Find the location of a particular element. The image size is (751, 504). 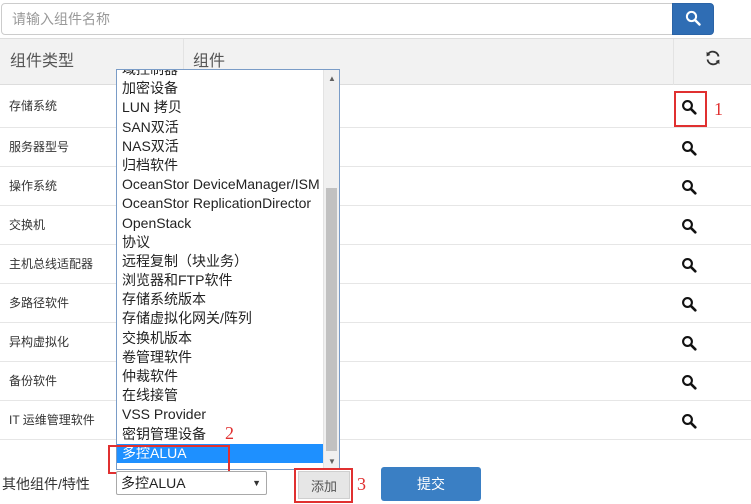

table-row: IT 运维管理软件 is located at coordinates (375, 420).